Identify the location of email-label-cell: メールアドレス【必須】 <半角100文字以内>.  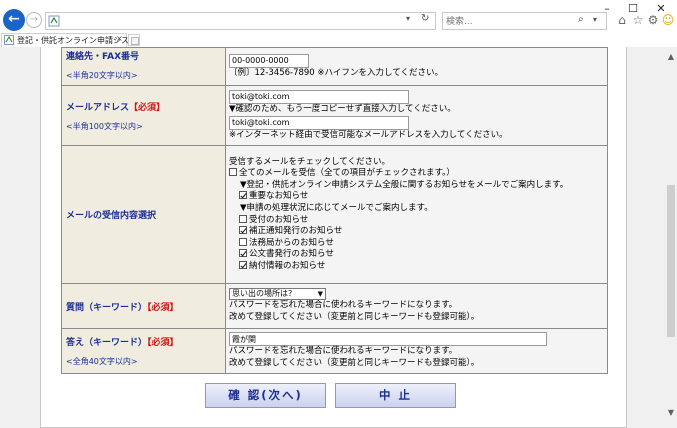
(143, 115).